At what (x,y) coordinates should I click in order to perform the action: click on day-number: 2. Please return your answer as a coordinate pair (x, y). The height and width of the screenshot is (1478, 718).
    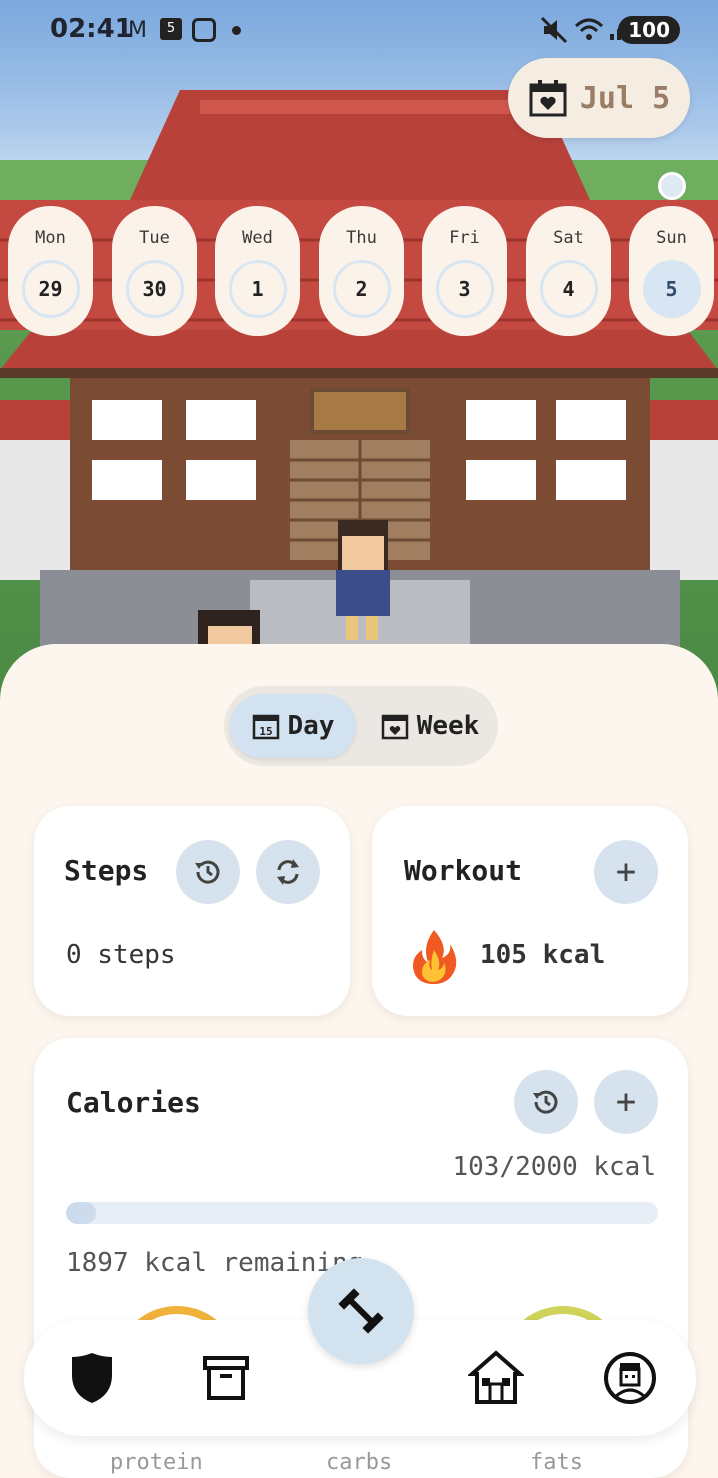
    Looking at the image, I should click on (361, 289).